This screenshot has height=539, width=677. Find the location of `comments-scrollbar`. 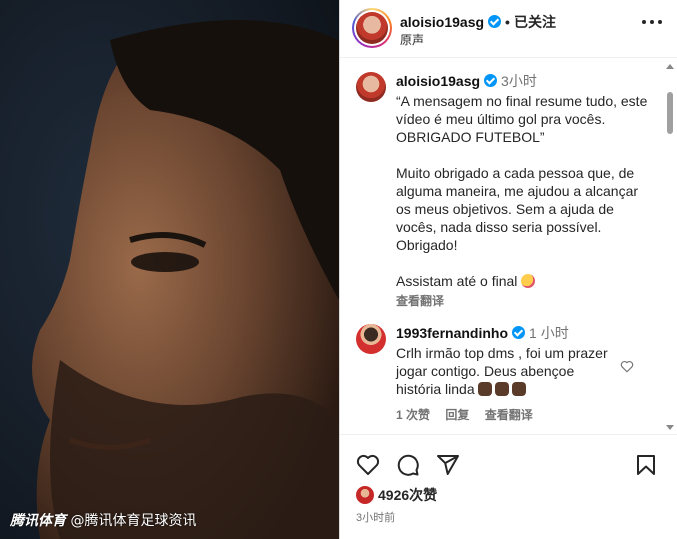

comments-scrollbar is located at coordinates (670, 247).